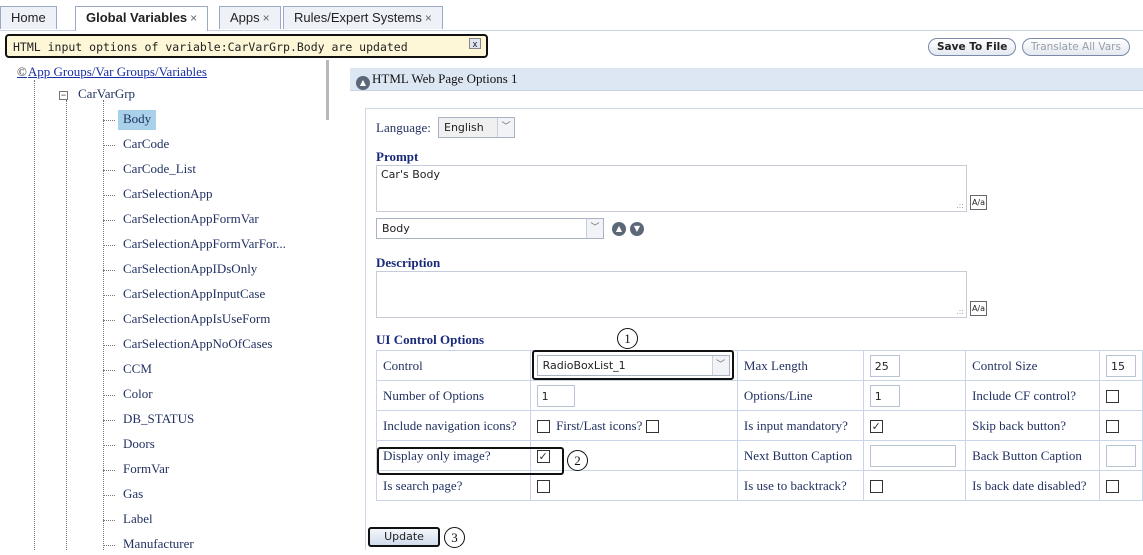 The image size is (1143, 555). What do you see at coordinates (746, 79) in the screenshot?
I see `panel-header: ▲ HTML Web Page Options 1` at bounding box center [746, 79].